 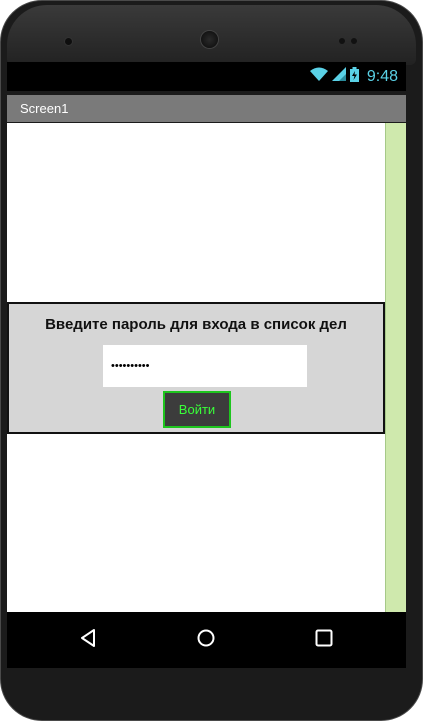 I want to click on status-clock: 9:48, so click(x=382, y=76).